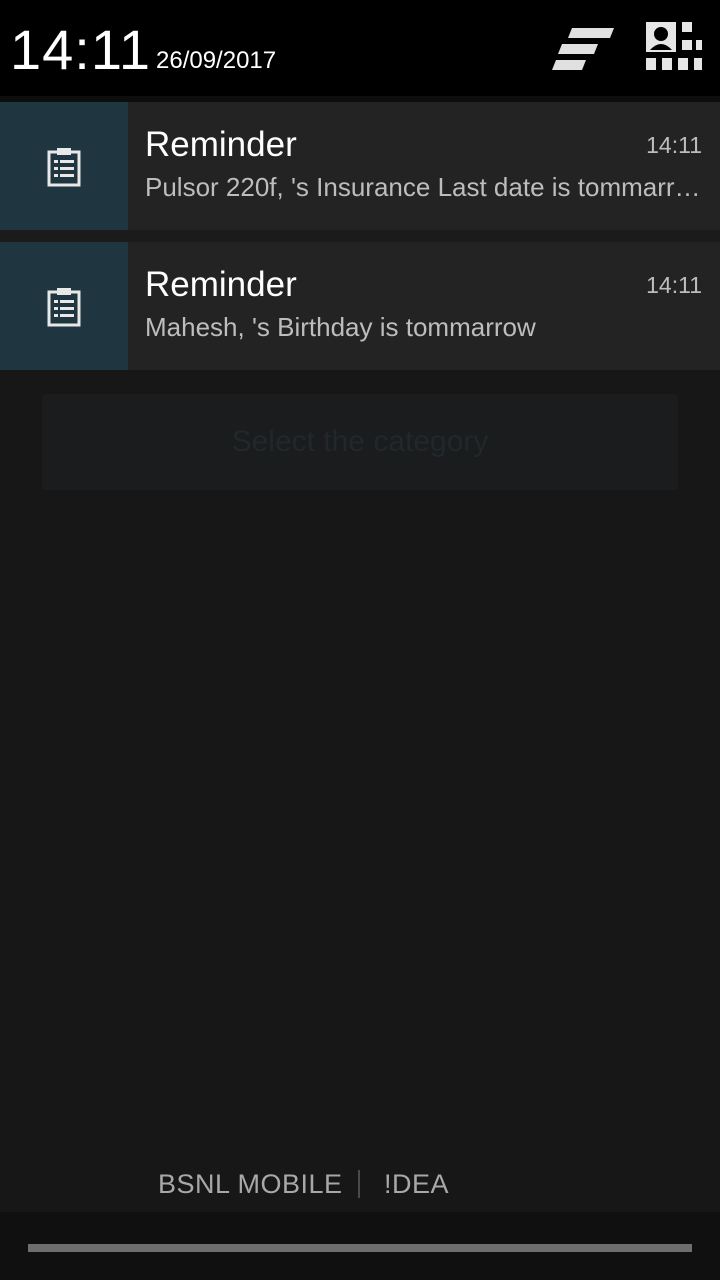 The width and height of the screenshot is (720, 1280). I want to click on notification-divider, so click(360, 236).